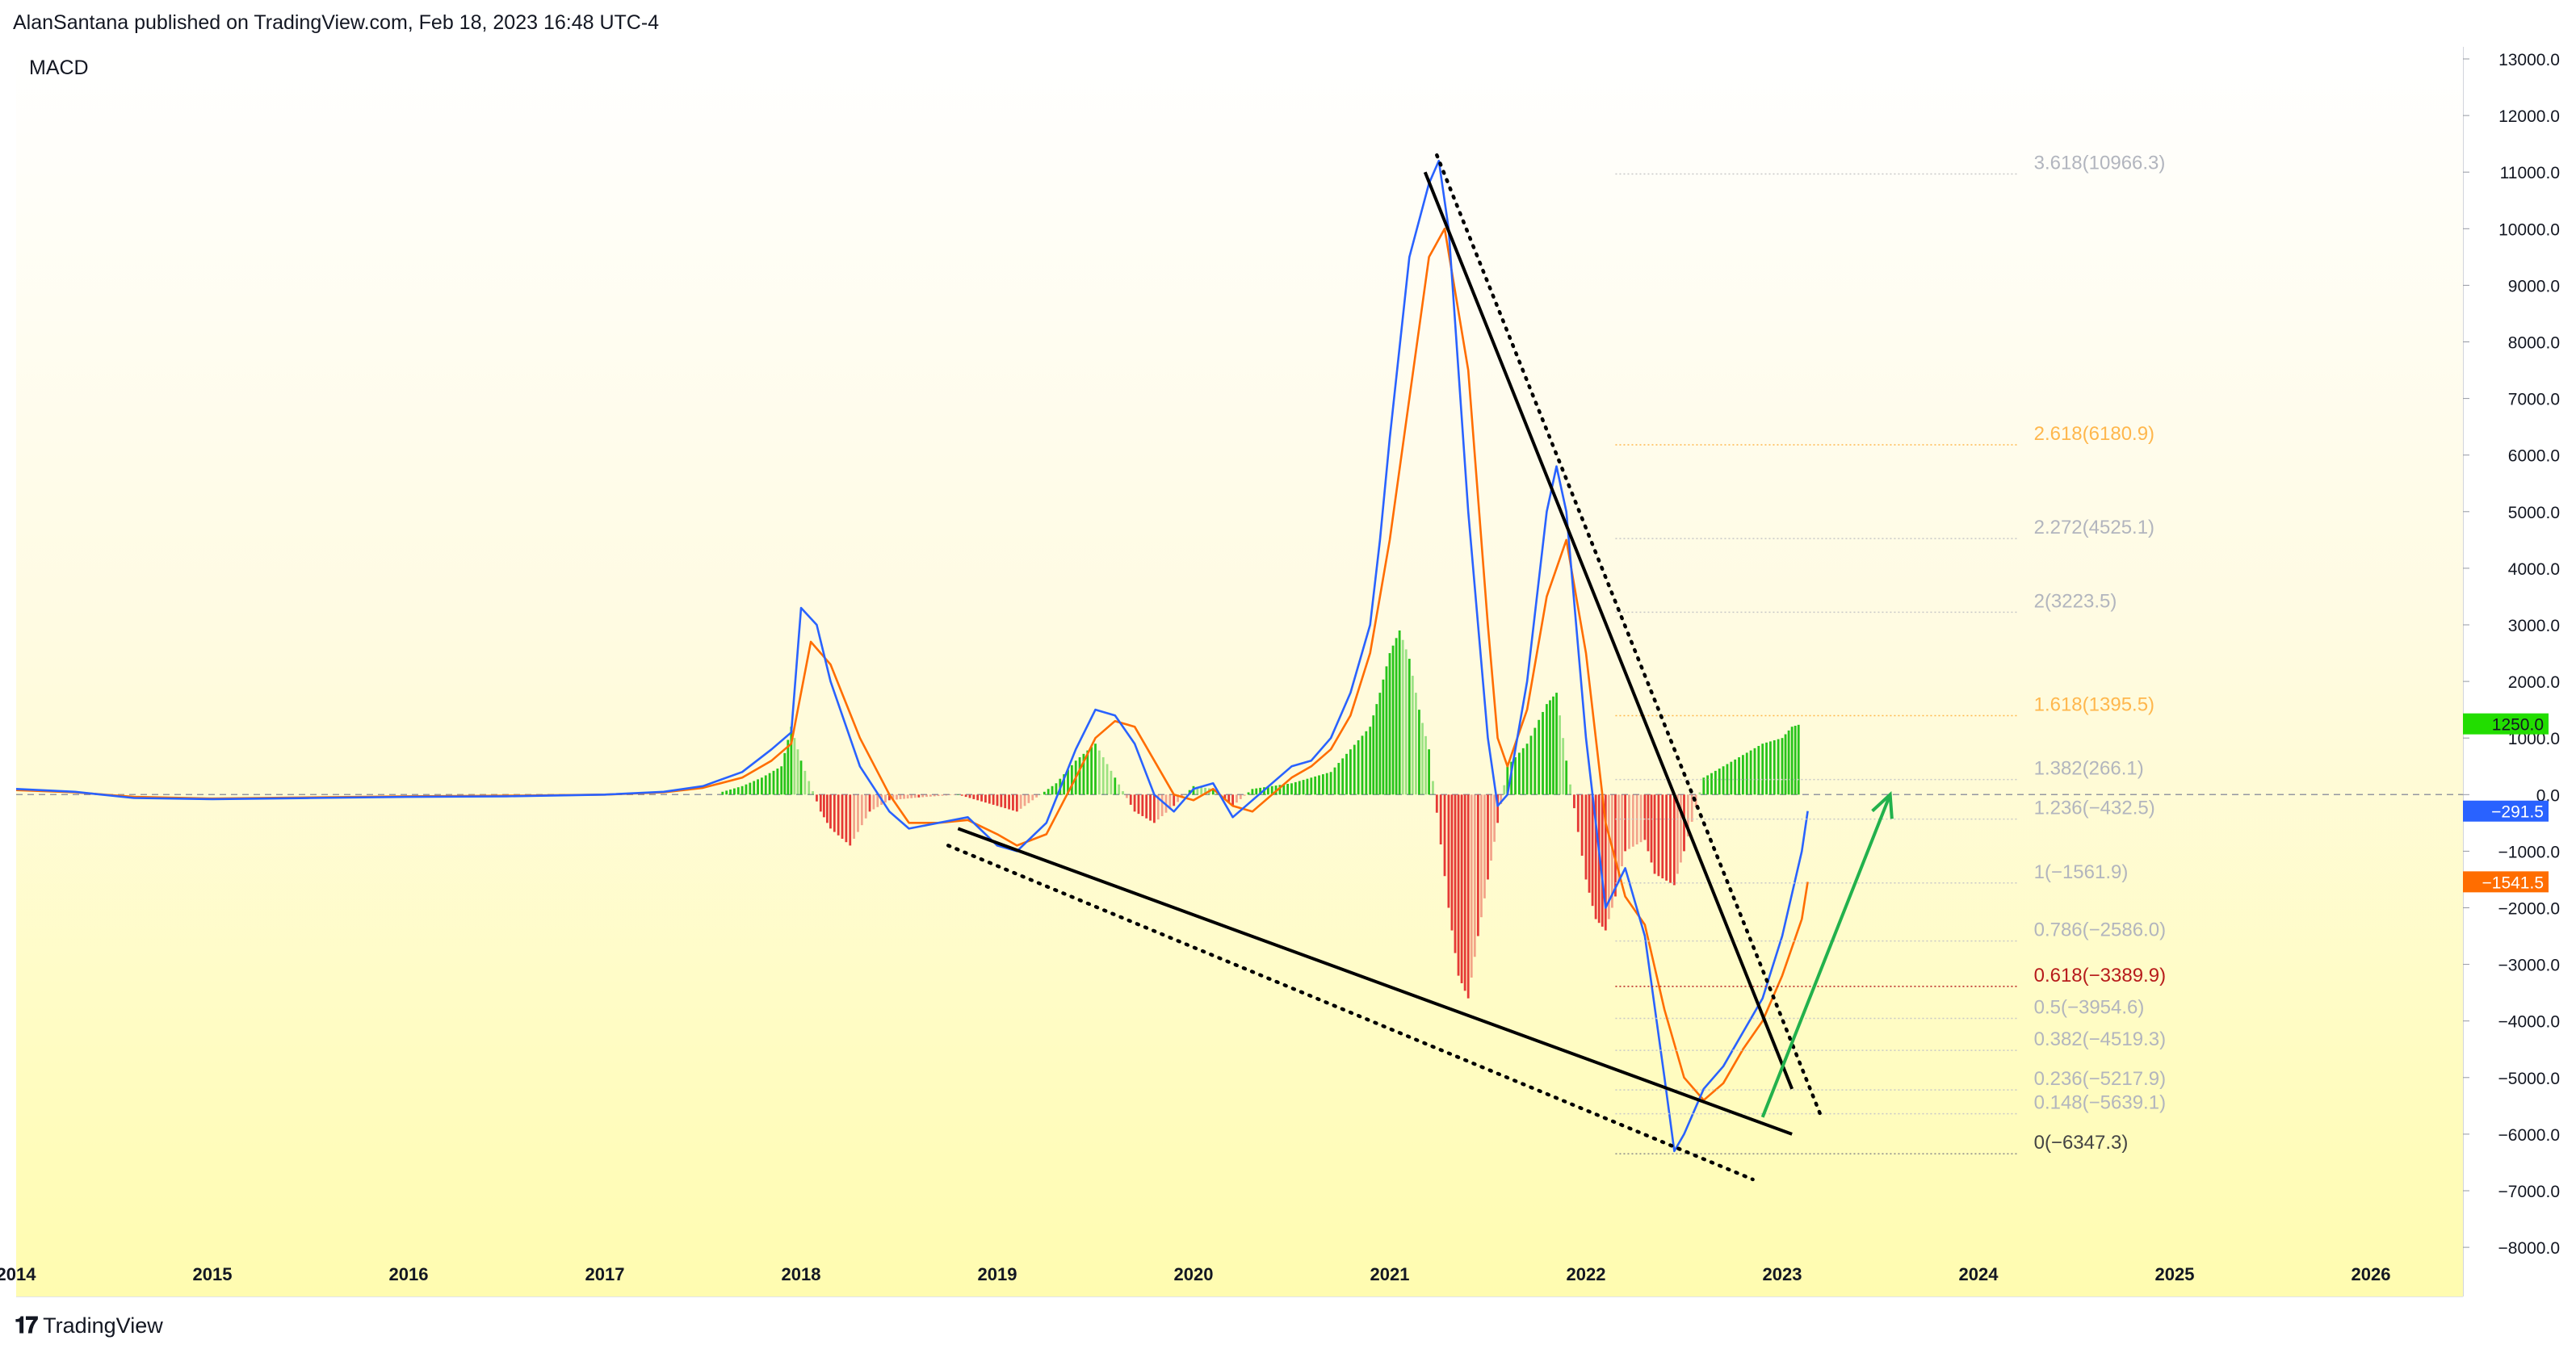 Image resolution: width=2576 pixels, height=1353 pixels. Describe the element at coordinates (2534, 626) in the screenshot. I see `y-tick-label: 3000.0` at that location.